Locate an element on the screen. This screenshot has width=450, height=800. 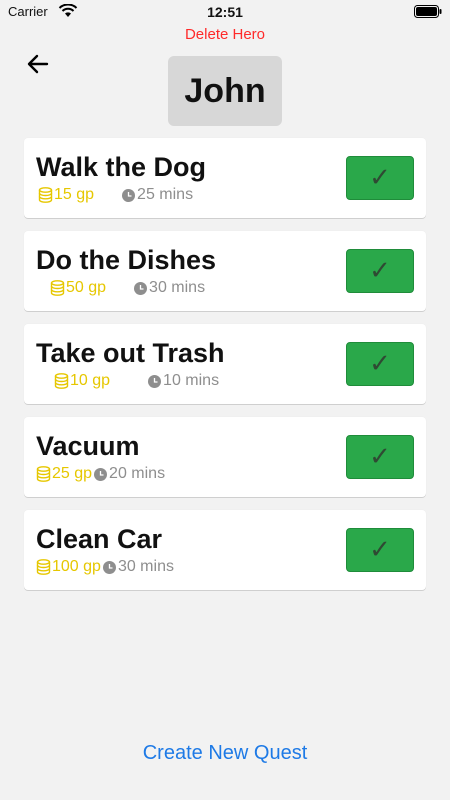
status-bar: Carrier 12:51 is located at coordinates (225, 13).